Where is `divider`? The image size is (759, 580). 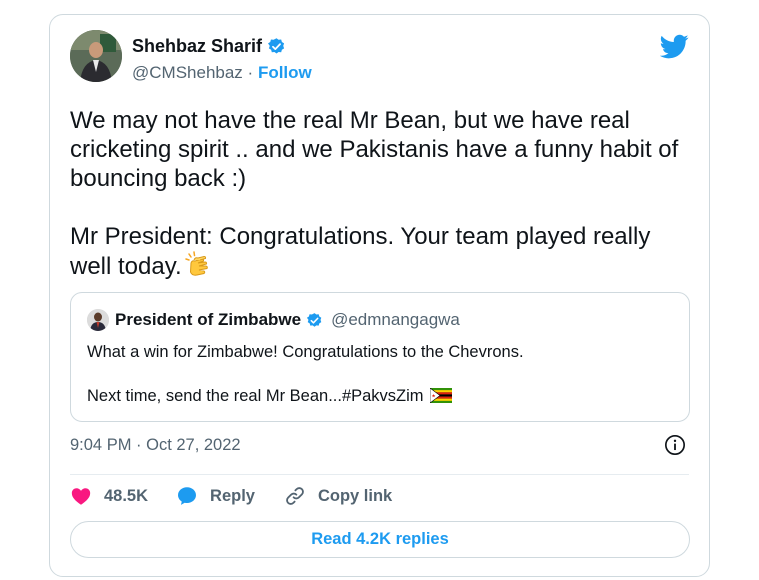 divider is located at coordinates (379, 474).